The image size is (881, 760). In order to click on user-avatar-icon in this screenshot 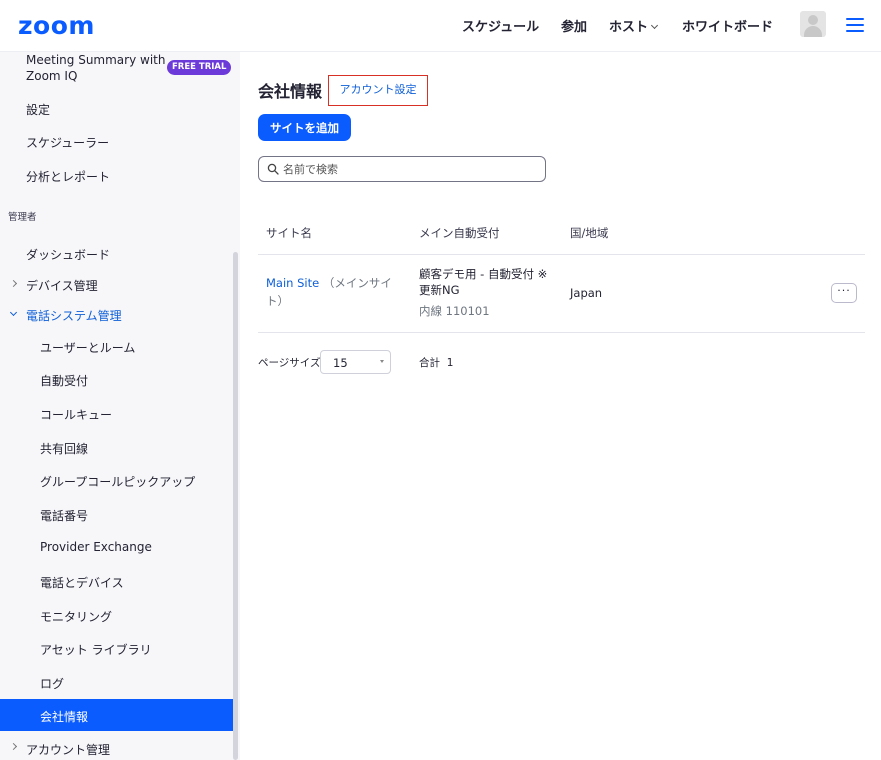, I will do `click(813, 24)`.